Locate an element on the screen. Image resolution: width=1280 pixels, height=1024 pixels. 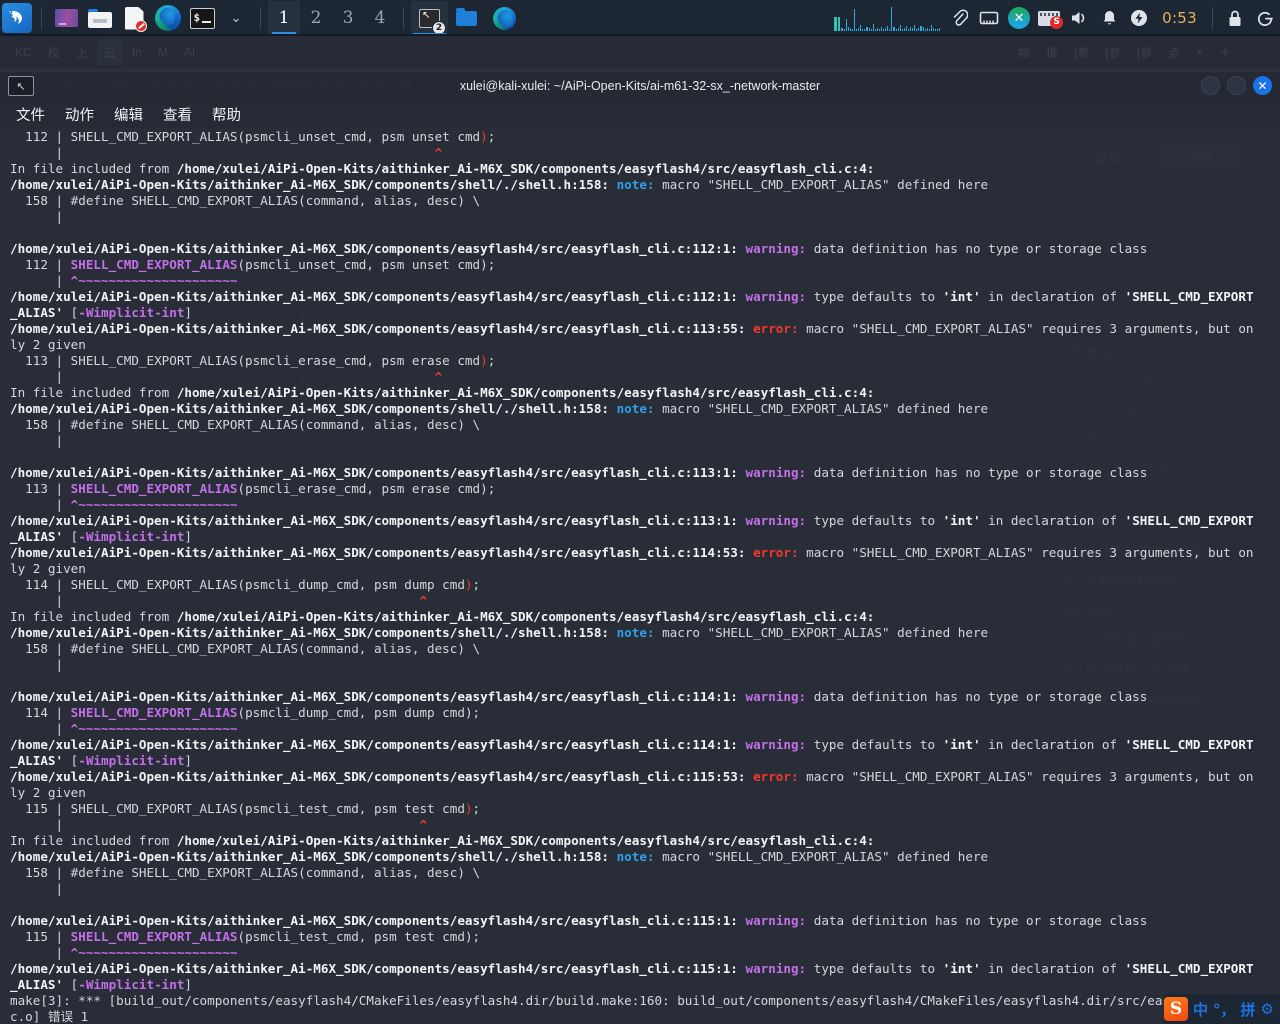
cpu-usage-graph is located at coordinates (887, 18).